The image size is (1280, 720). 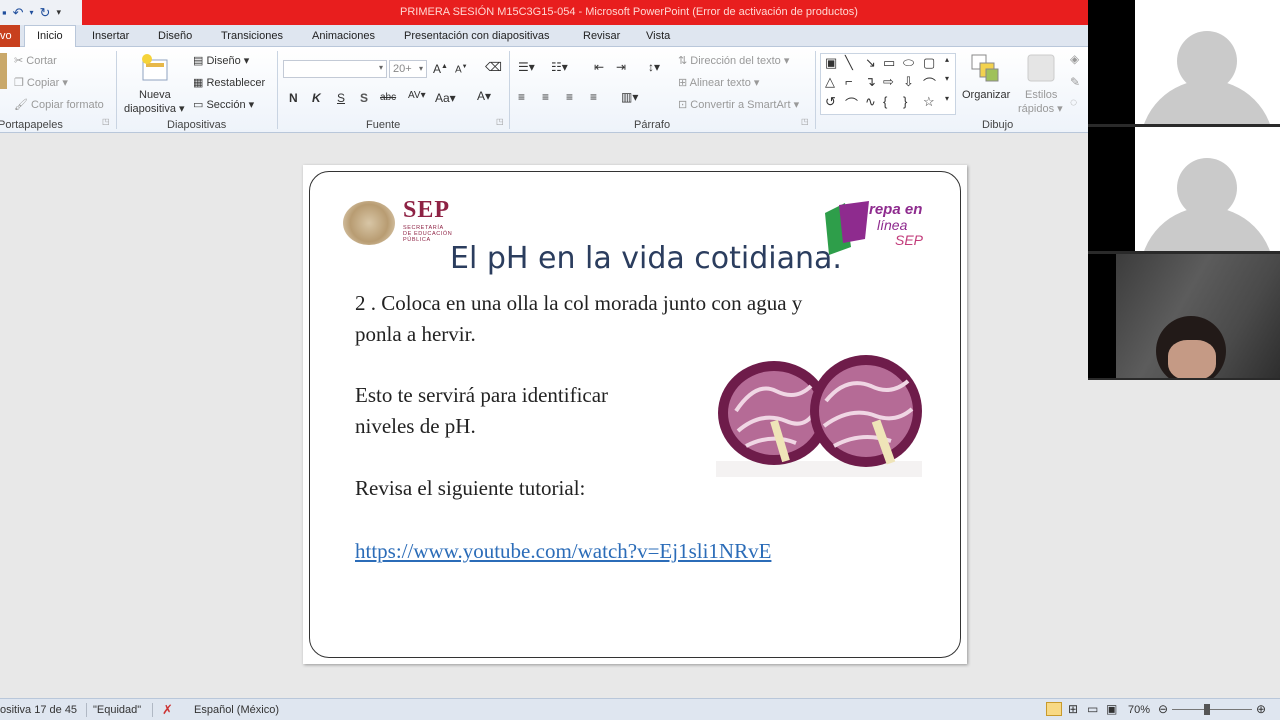 I want to click on rounded-rect-shape-icon: ▢, so click(x=929, y=63).